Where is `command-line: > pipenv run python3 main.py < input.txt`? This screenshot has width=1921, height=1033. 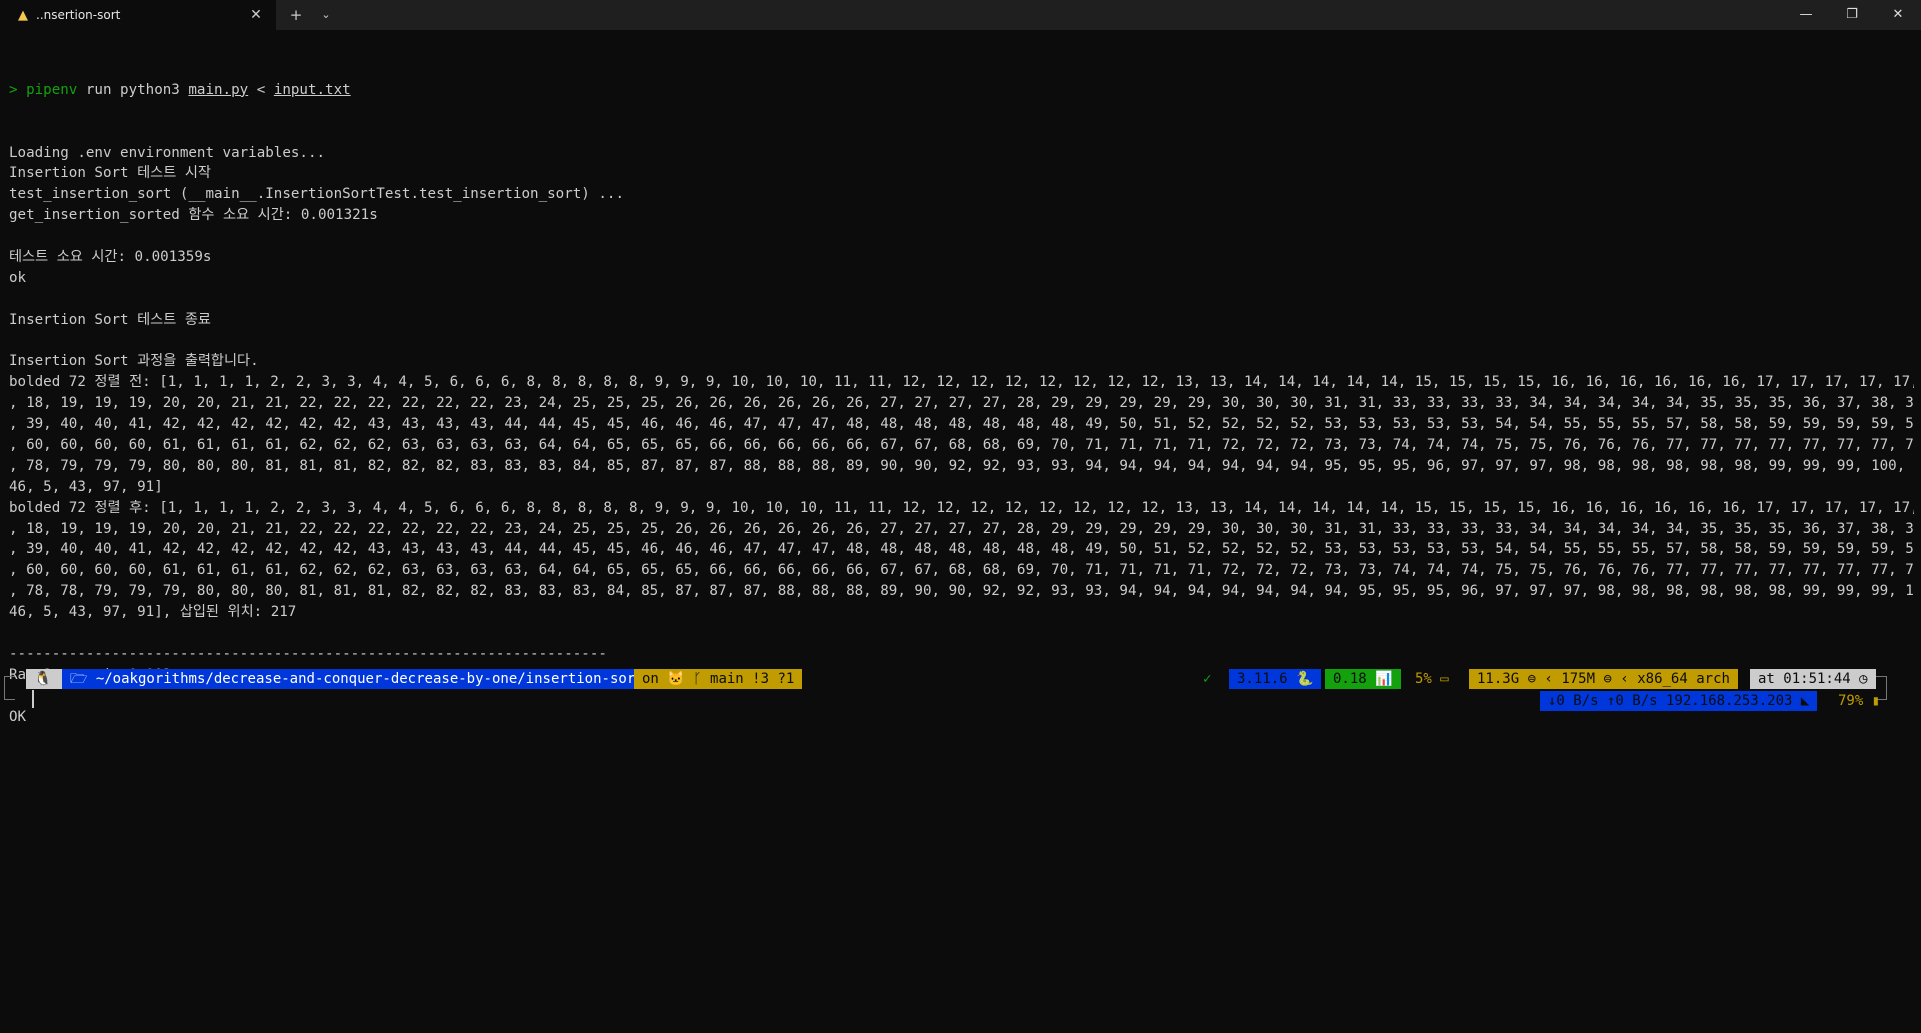
command-line: > pipenv run python3 main.py < input.txt is located at coordinates (961, 90).